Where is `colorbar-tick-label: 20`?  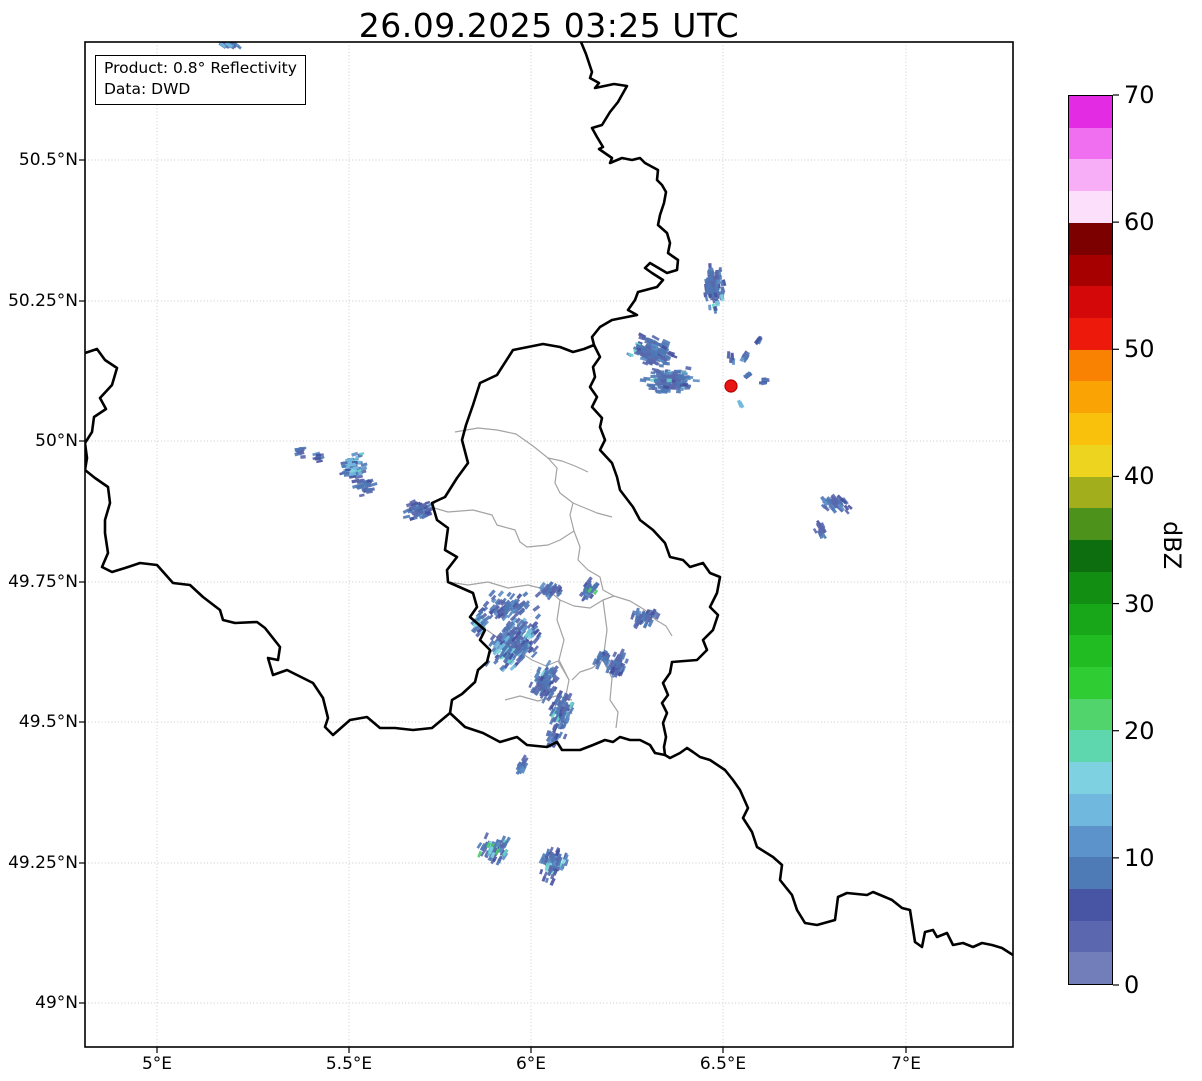 colorbar-tick-label: 20 is located at coordinates (1139, 730).